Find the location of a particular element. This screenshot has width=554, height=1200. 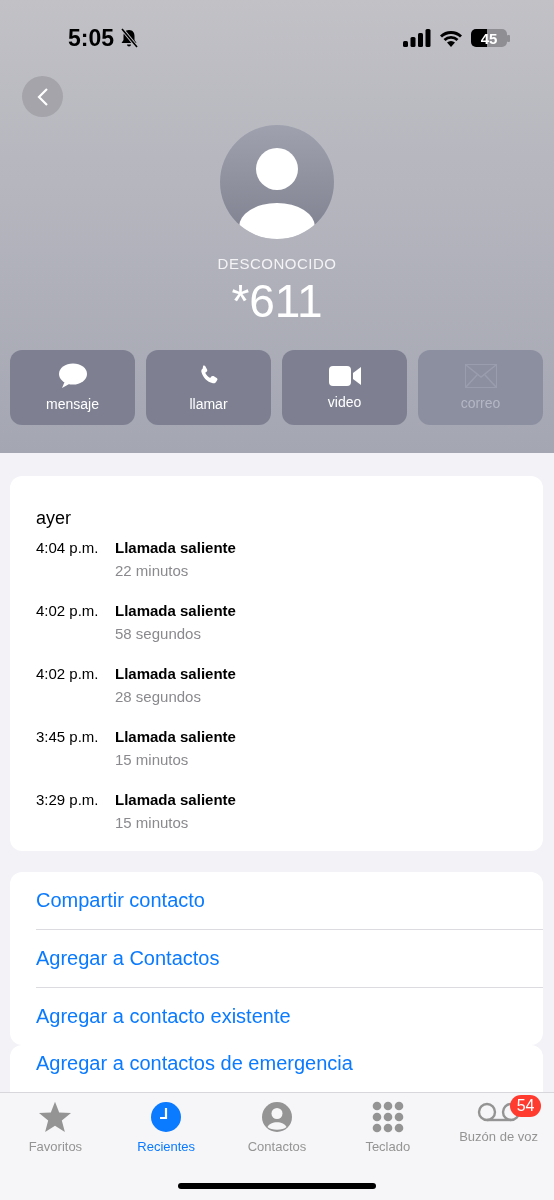

option-link: Agregar a contacto existente is located at coordinates (289, 1016).